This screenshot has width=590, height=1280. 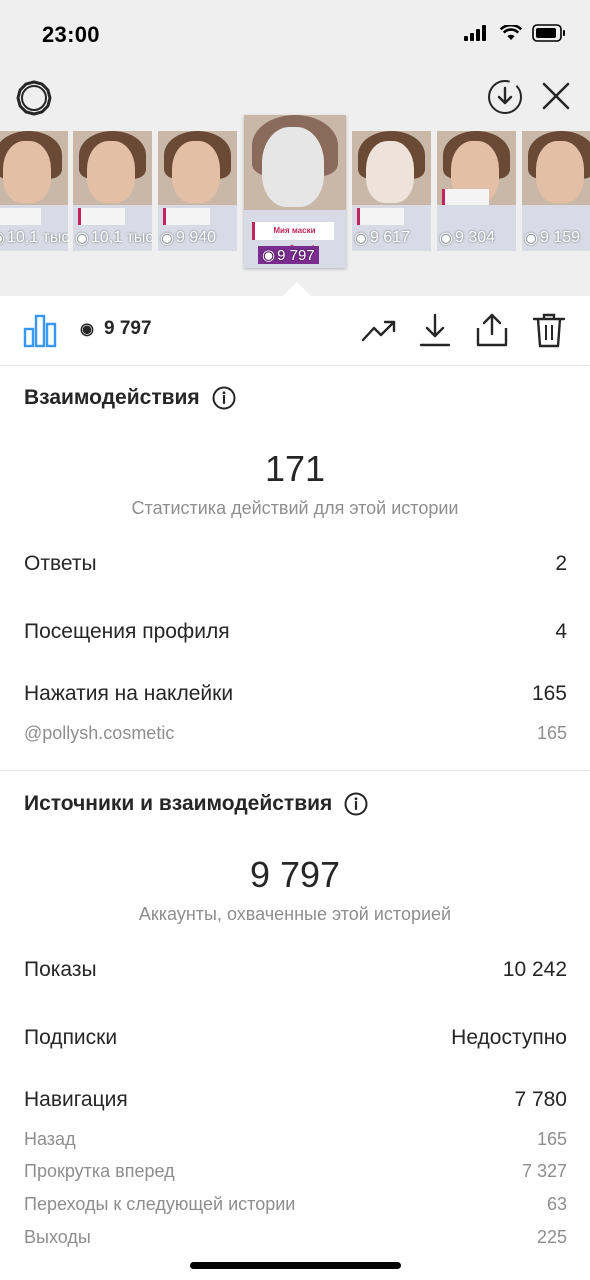 What do you see at coordinates (295, 331) in the screenshot?
I see `insights-toolbar: ◉ 9 797` at bounding box center [295, 331].